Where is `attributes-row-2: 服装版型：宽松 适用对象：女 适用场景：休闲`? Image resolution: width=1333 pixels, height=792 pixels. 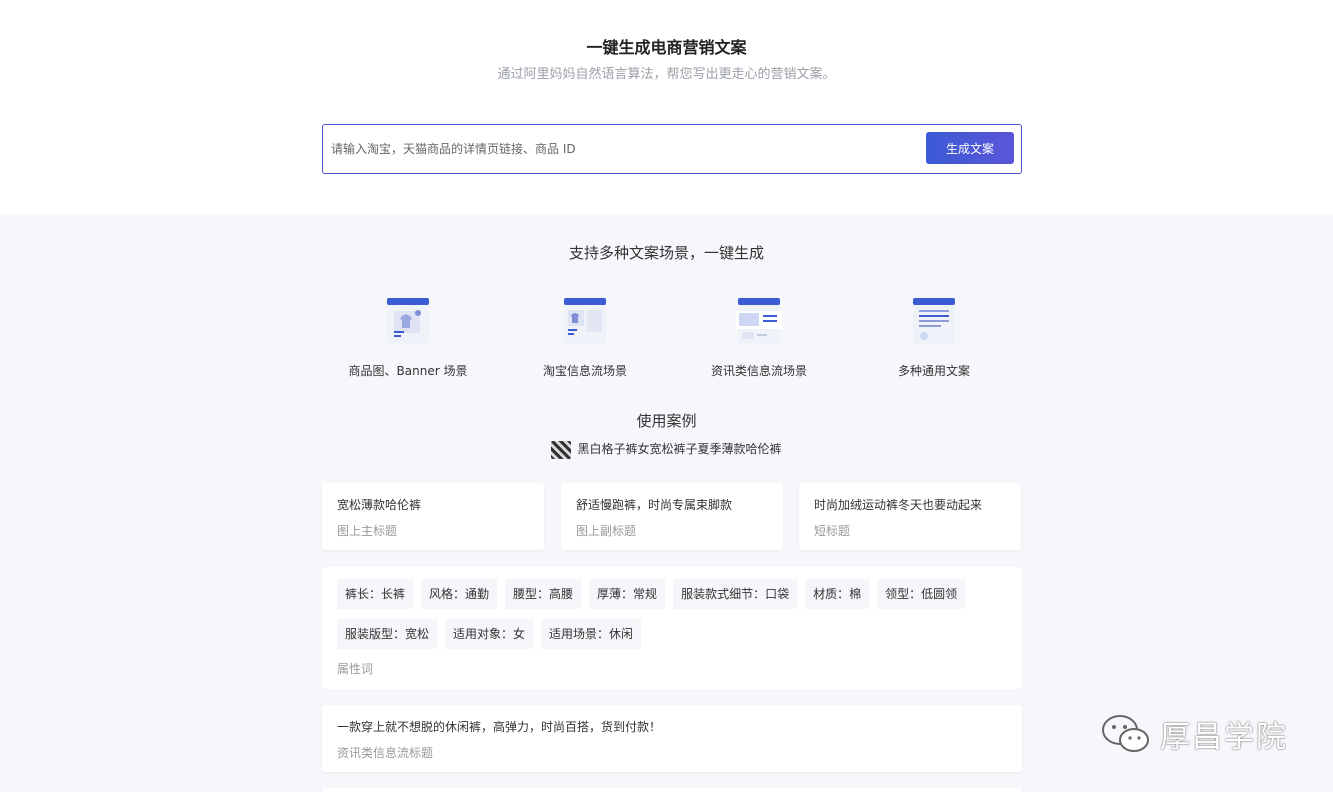
attributes-row-2: 服装版型：宽松 适用对象：女 适用场景：休闲 is located at coordinates (489, 634).